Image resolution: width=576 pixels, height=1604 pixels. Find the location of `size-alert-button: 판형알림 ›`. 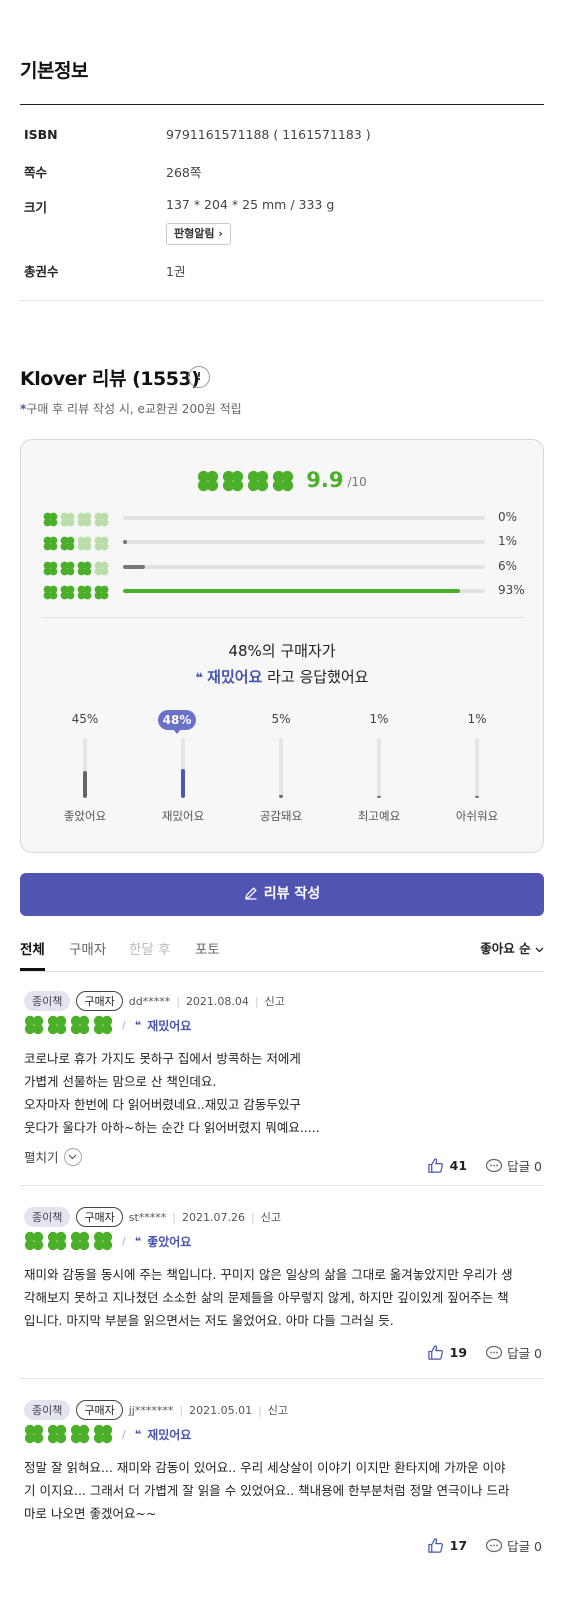

size-alert-button: 판형알림 › is located at coordinates (198, 234).